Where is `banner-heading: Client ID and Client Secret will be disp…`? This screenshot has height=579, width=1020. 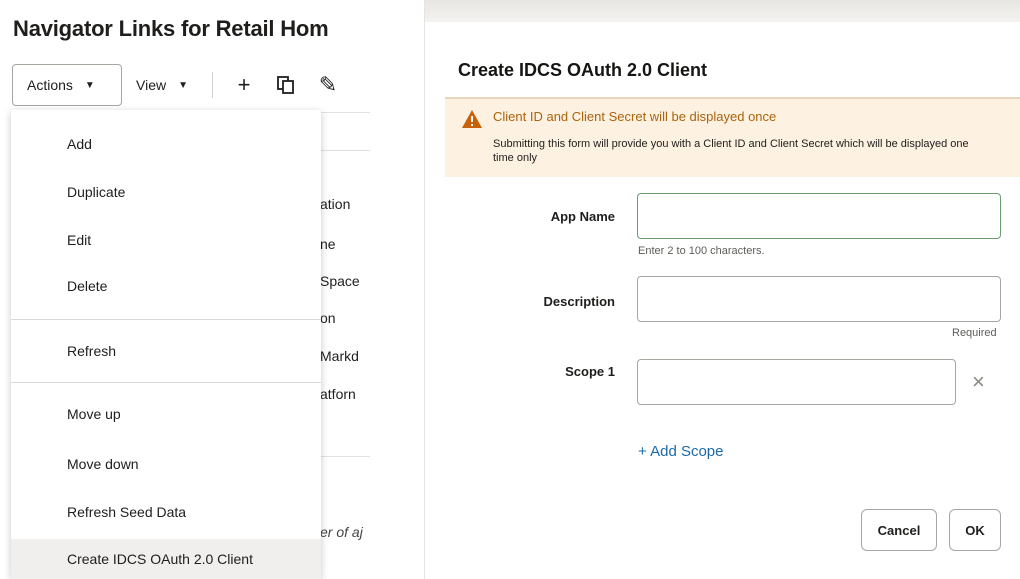
banner-heading: Client ID and Client Secret will be disp… is located at coordinates (635, 116).